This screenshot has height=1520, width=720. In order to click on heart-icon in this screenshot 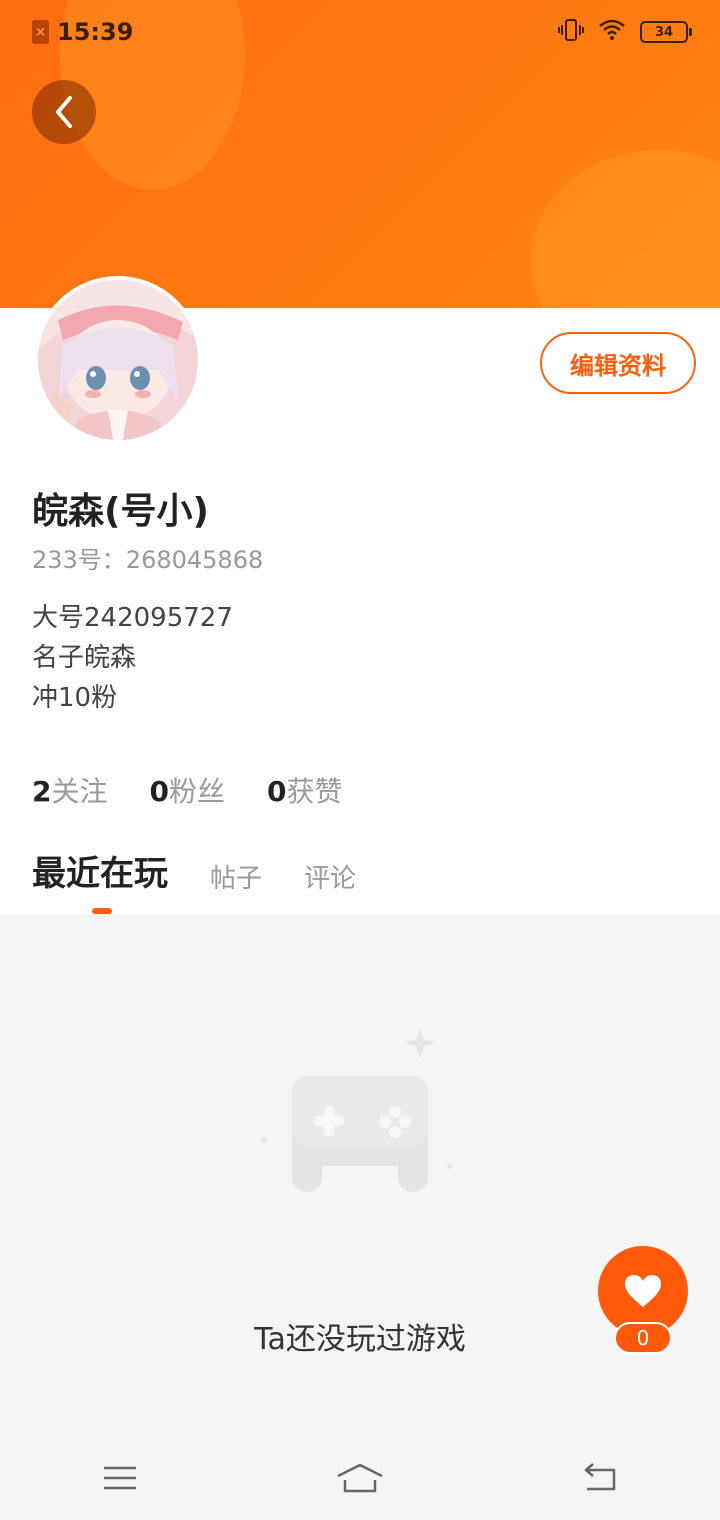, I will do `click(643, 1291)`.